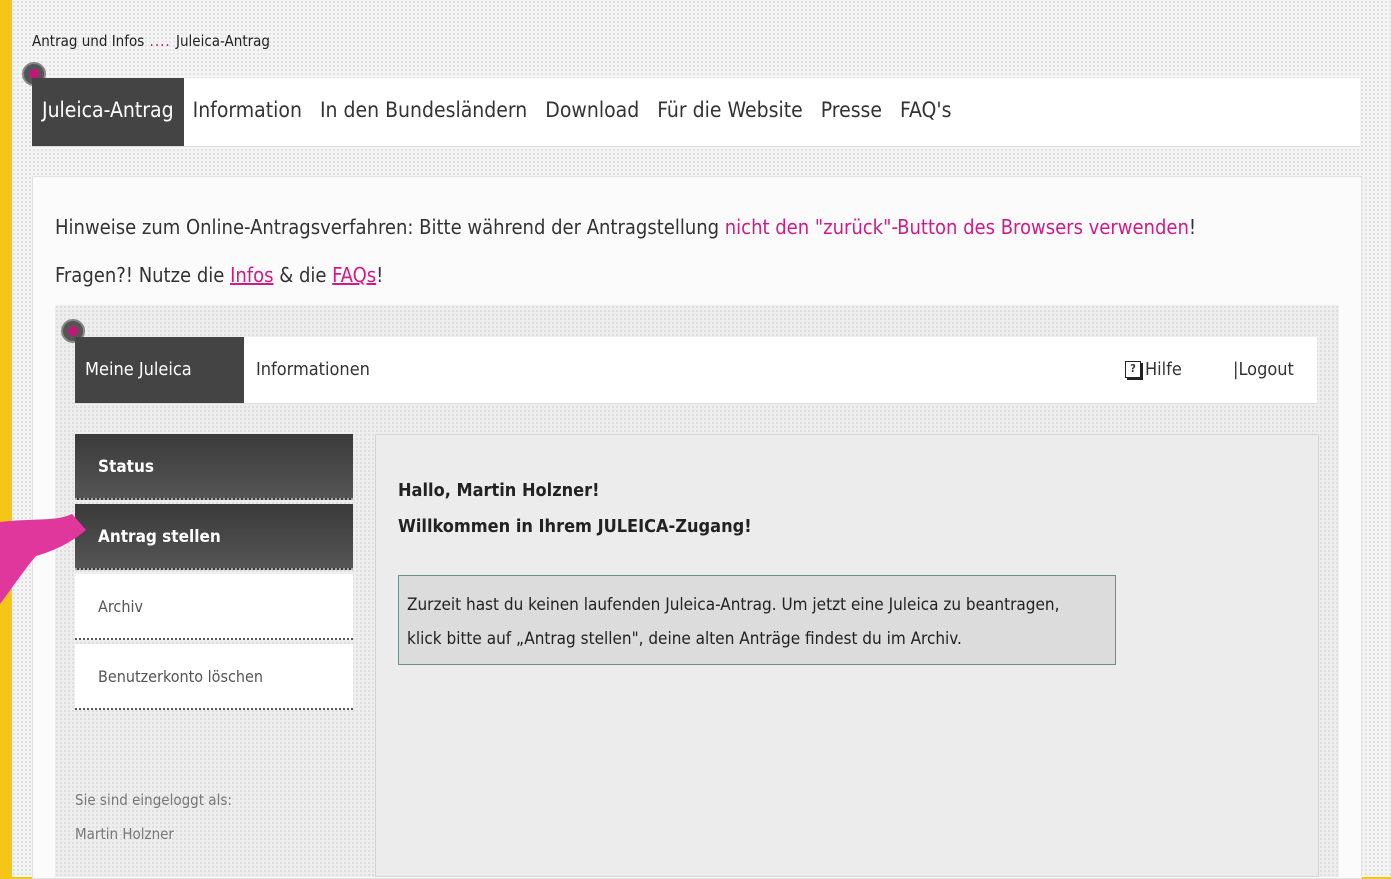 The image size is (1391, 879). I want to click on tab-informationen: Informationen, so click(313, 370).